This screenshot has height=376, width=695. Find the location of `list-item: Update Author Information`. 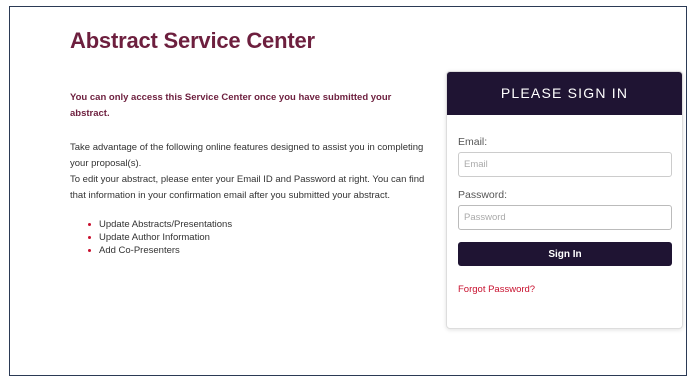

list-item: Update Author Information is located at coordinates (259, 237).